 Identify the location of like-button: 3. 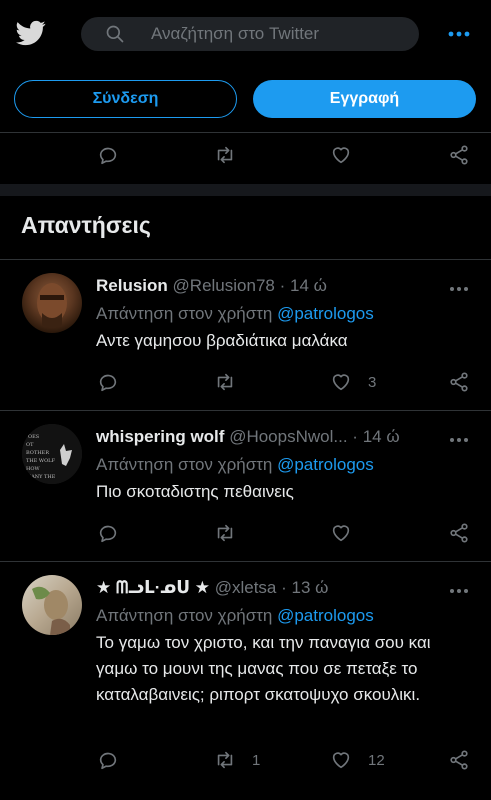
(353, 382).